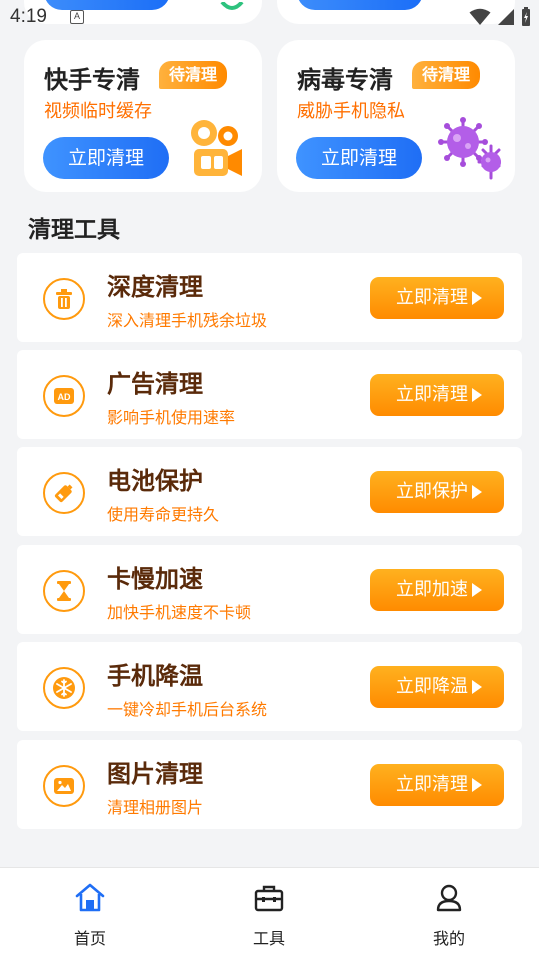  What do you see at coordinates (269, 491) in the screenshot?
I see `tool-row-battery: 电池保护 使用寿命更持久 立即保护` at bounding box center [269, 491].